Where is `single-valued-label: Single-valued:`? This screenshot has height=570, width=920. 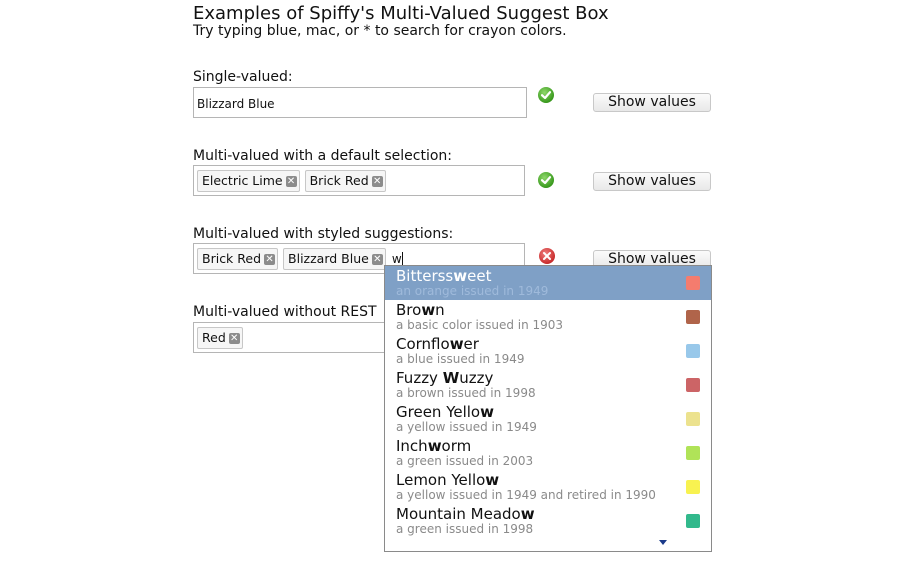 single-valued-label: Single-valued: is located at coordinates (243, 77).